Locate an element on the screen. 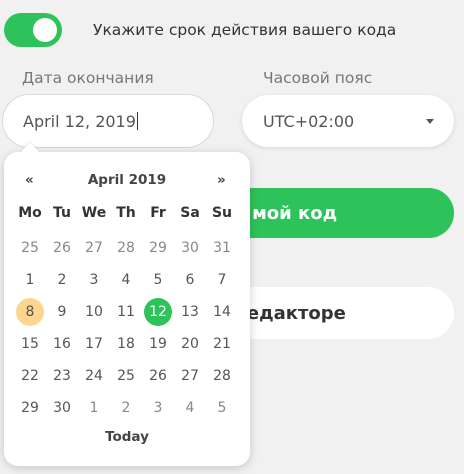 Image resolution: width=464 pixels, height=474 pixels. calendar-day-number: 14 is located at coordinates (222, 312).